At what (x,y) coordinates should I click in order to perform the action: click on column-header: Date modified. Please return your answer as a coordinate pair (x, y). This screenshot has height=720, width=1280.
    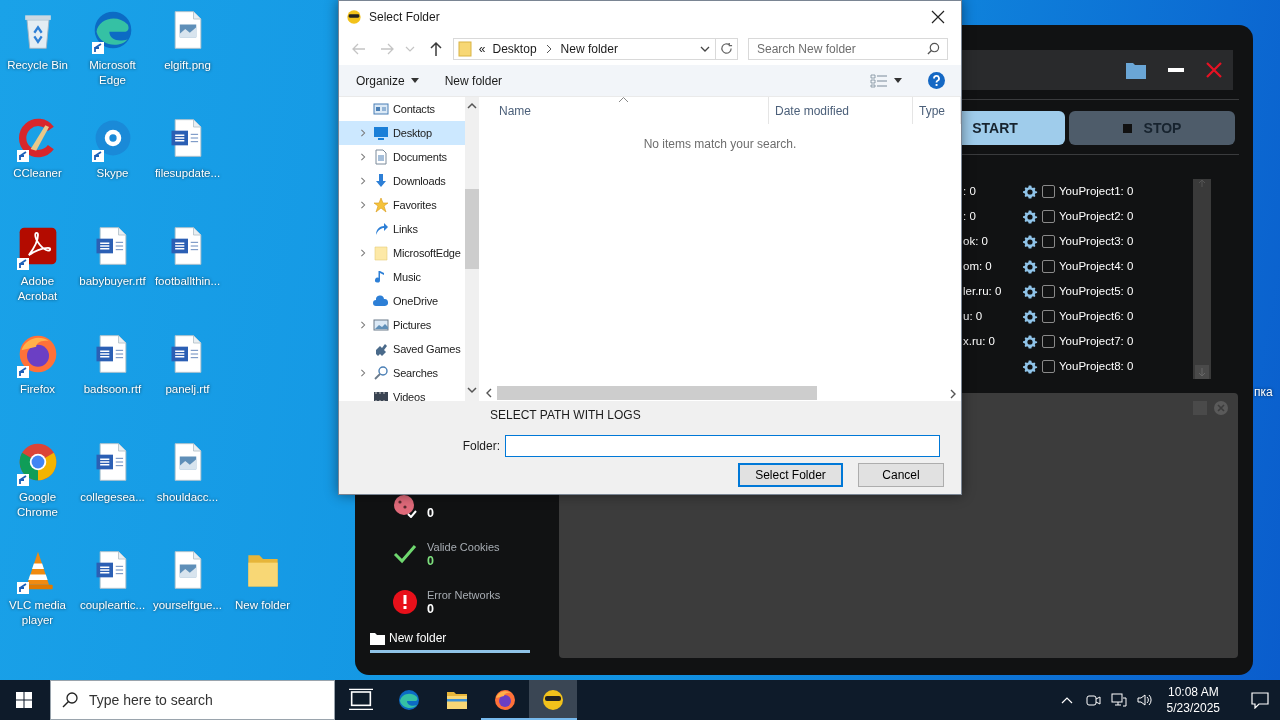
    Looking at the image, I should click on (841, 110).